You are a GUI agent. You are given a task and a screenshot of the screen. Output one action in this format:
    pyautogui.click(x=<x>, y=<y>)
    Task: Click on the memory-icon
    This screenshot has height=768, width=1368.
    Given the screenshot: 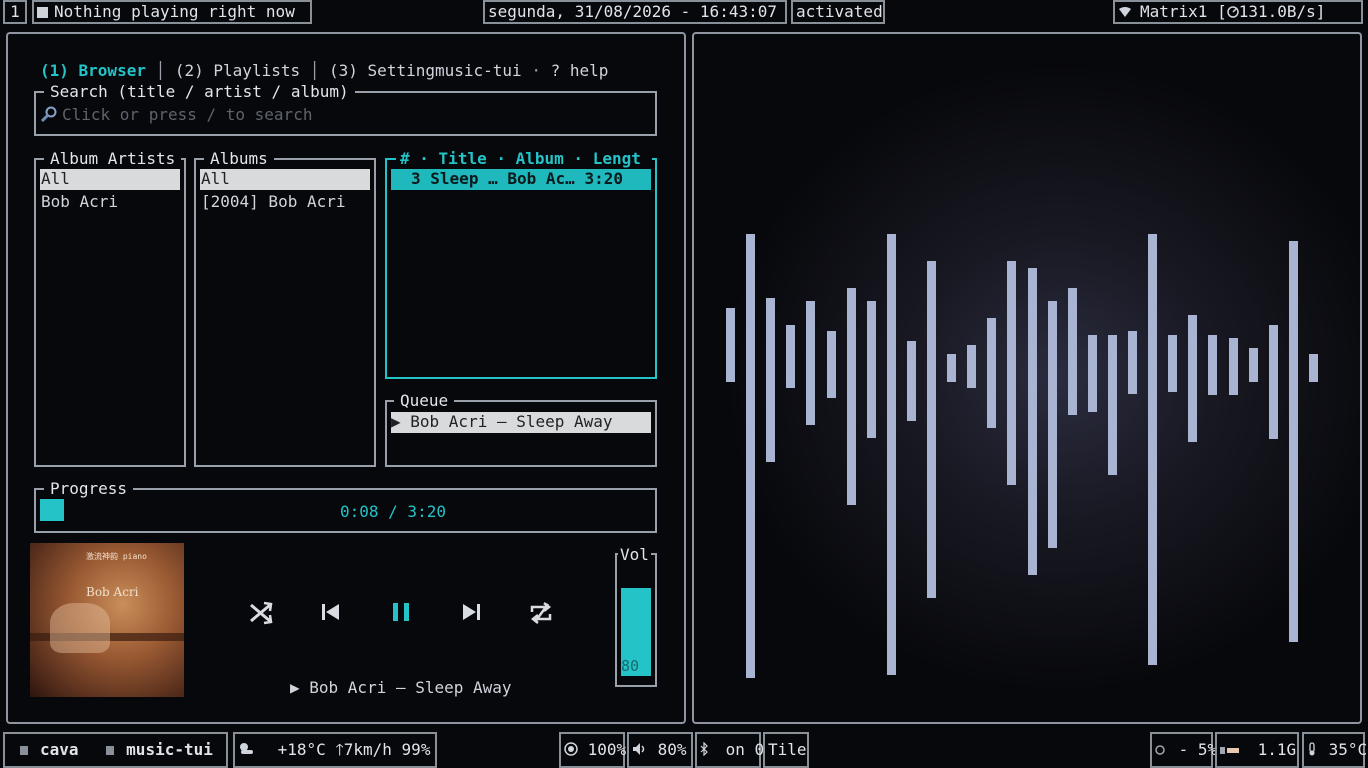 What is the action you would take?
    pyautogui.click(x=1235, y=749)
    